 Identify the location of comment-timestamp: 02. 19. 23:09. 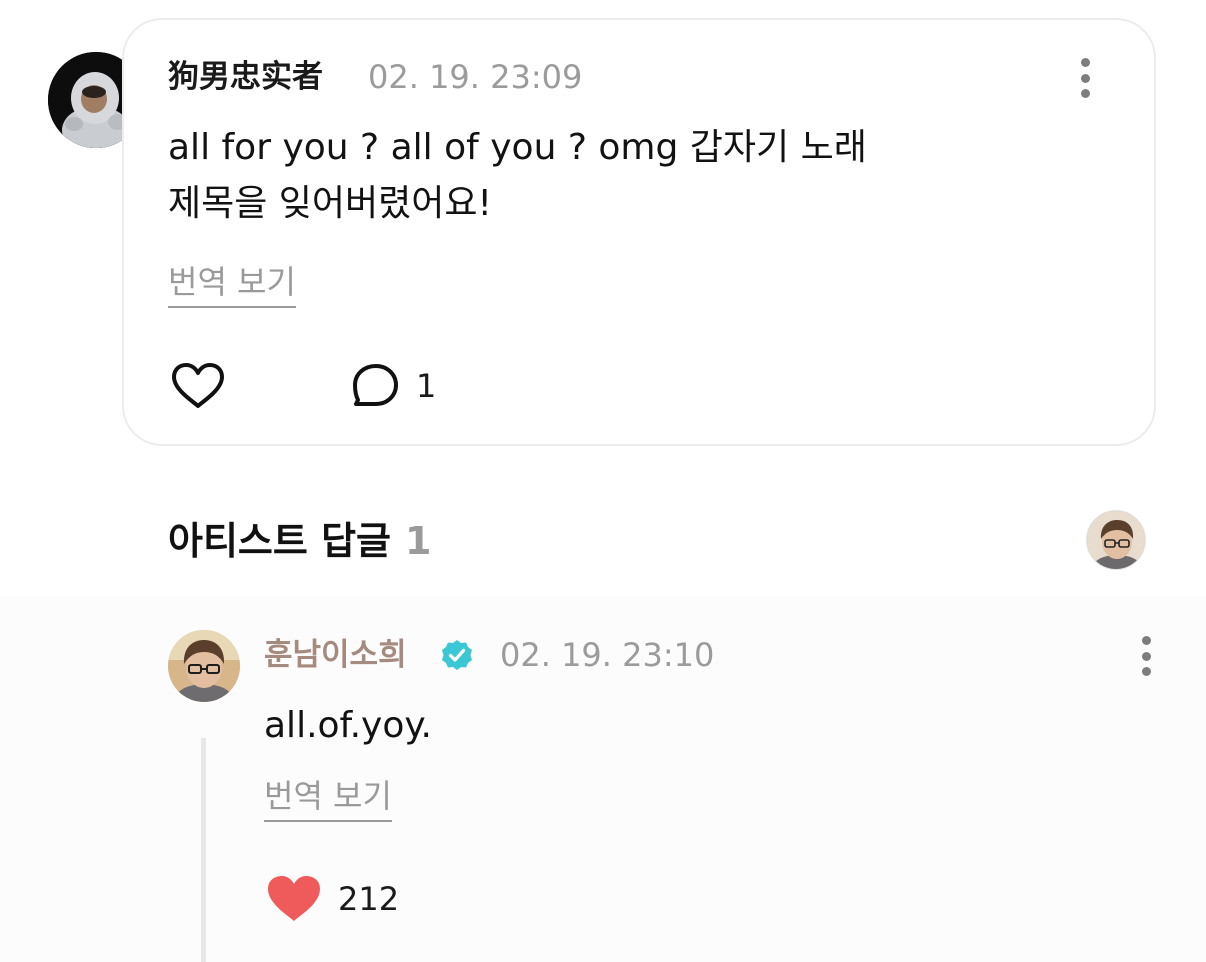
(475, 77).